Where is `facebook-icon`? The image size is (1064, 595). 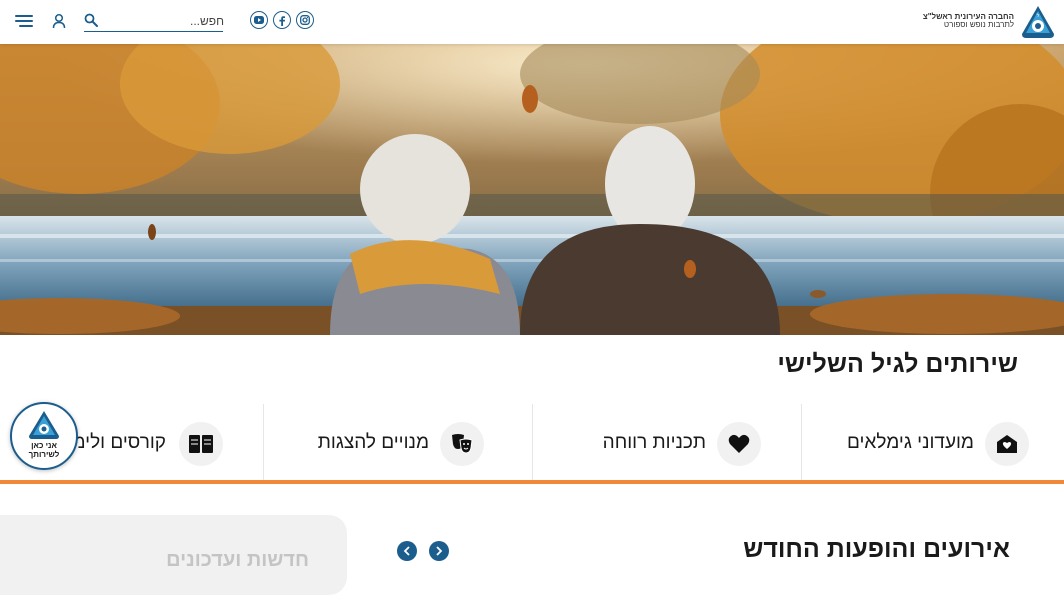
facebook-icon is located at coordinates (282, 20).